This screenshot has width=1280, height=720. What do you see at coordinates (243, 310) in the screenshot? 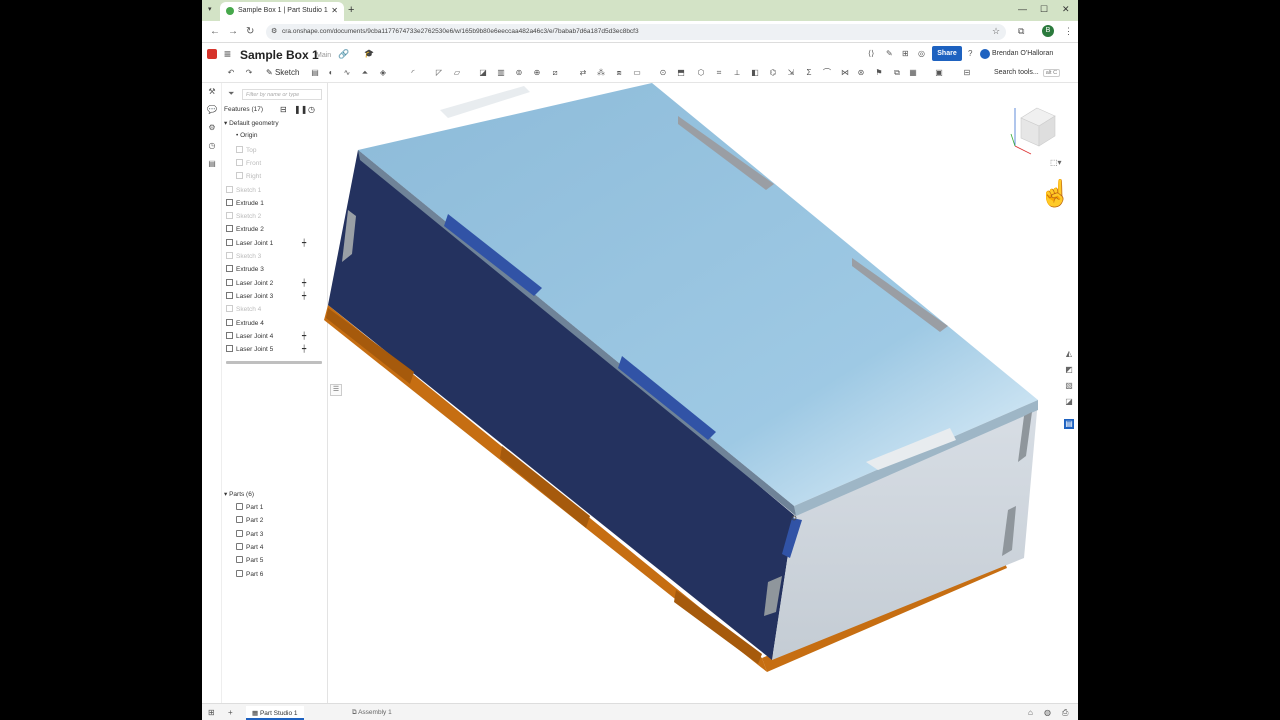
I see `feature-item-sketch-4: Sketch 4` at bounding box center [243, 310].